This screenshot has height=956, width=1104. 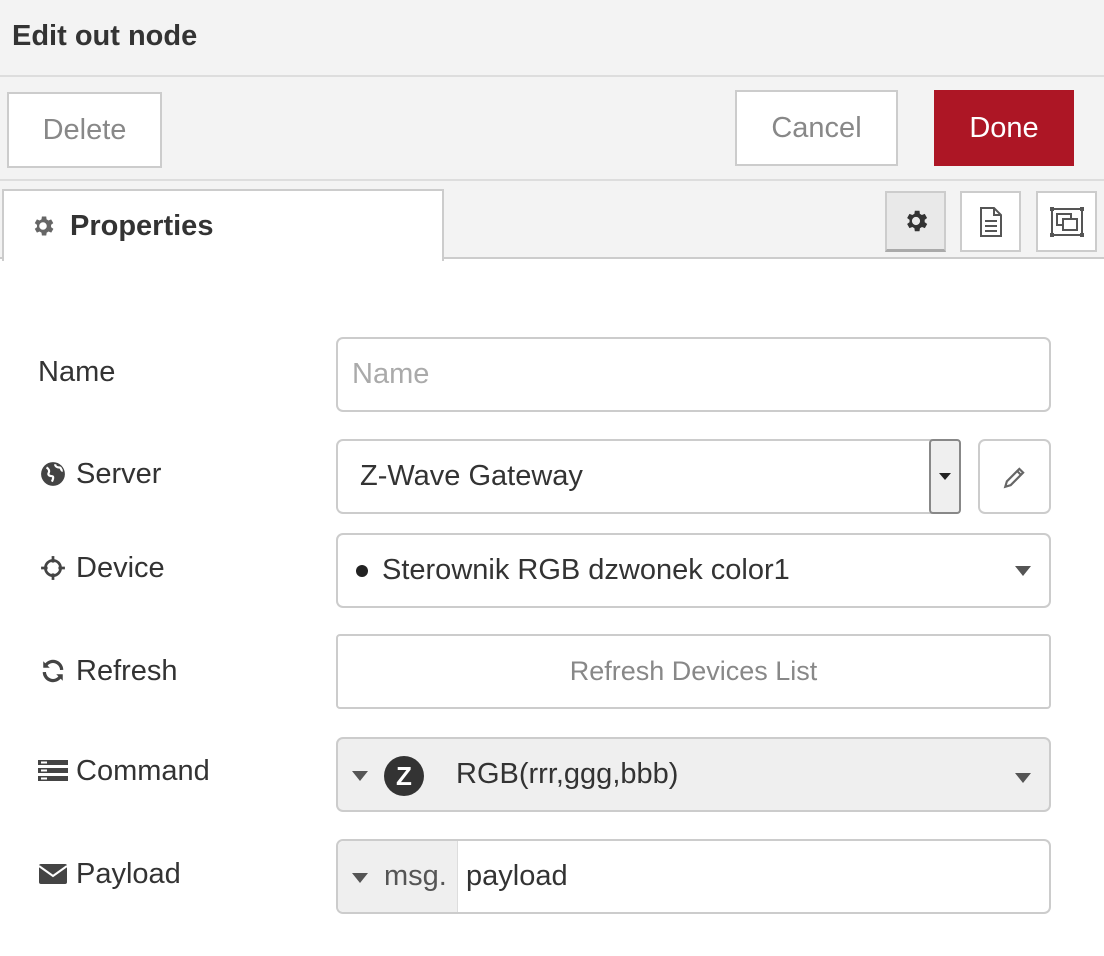 What do you see at coordinates (586, 570) in the screenshot?
I see `device-value: Sterownik RGB dzwonek color1` at bounding box center [586, 570].